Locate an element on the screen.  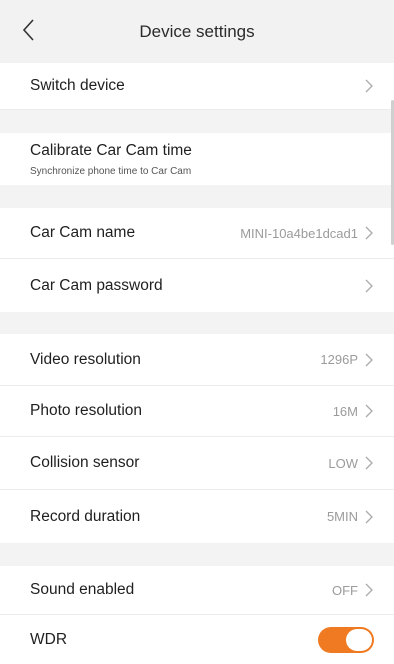
wdr-toggle is located at coordinates (346, 639).